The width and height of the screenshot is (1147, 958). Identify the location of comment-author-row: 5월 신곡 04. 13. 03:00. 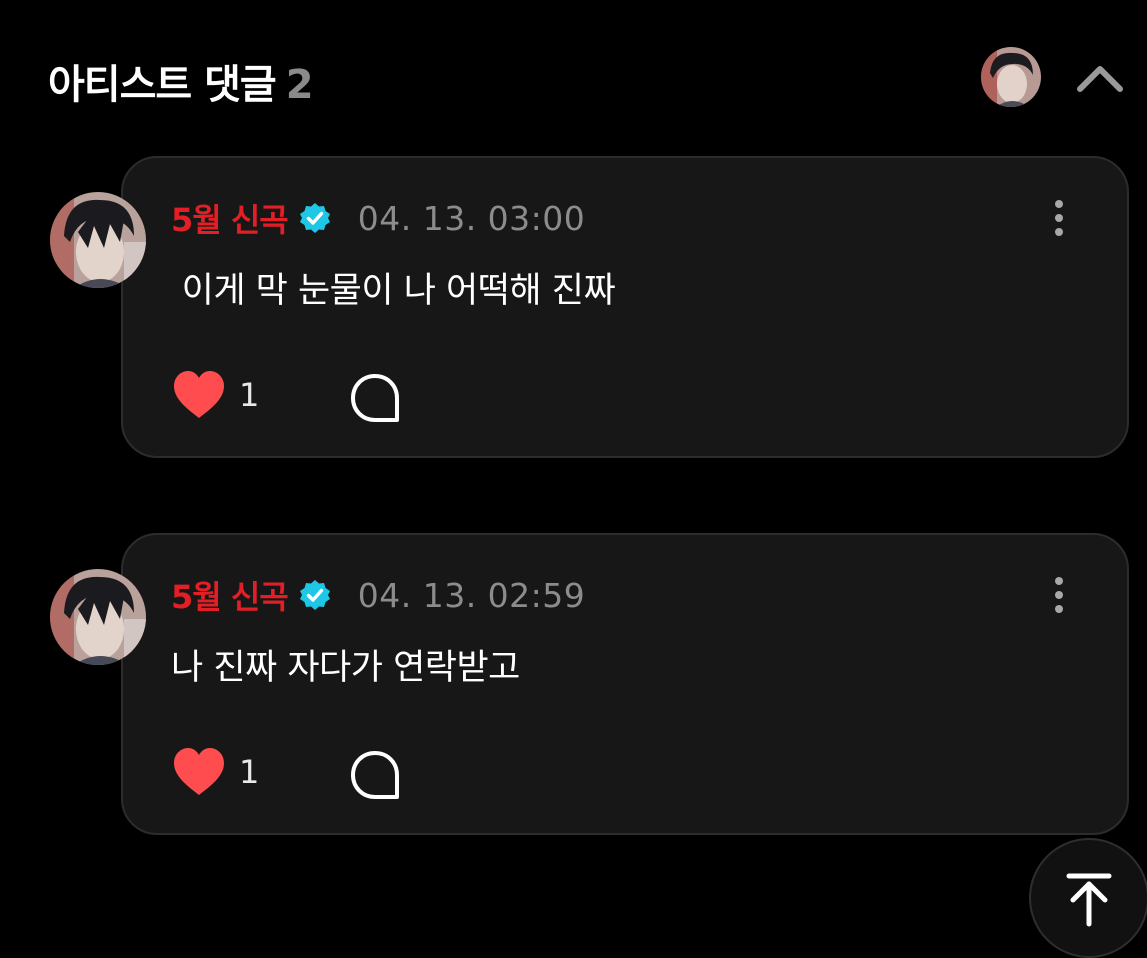
(378, 218).